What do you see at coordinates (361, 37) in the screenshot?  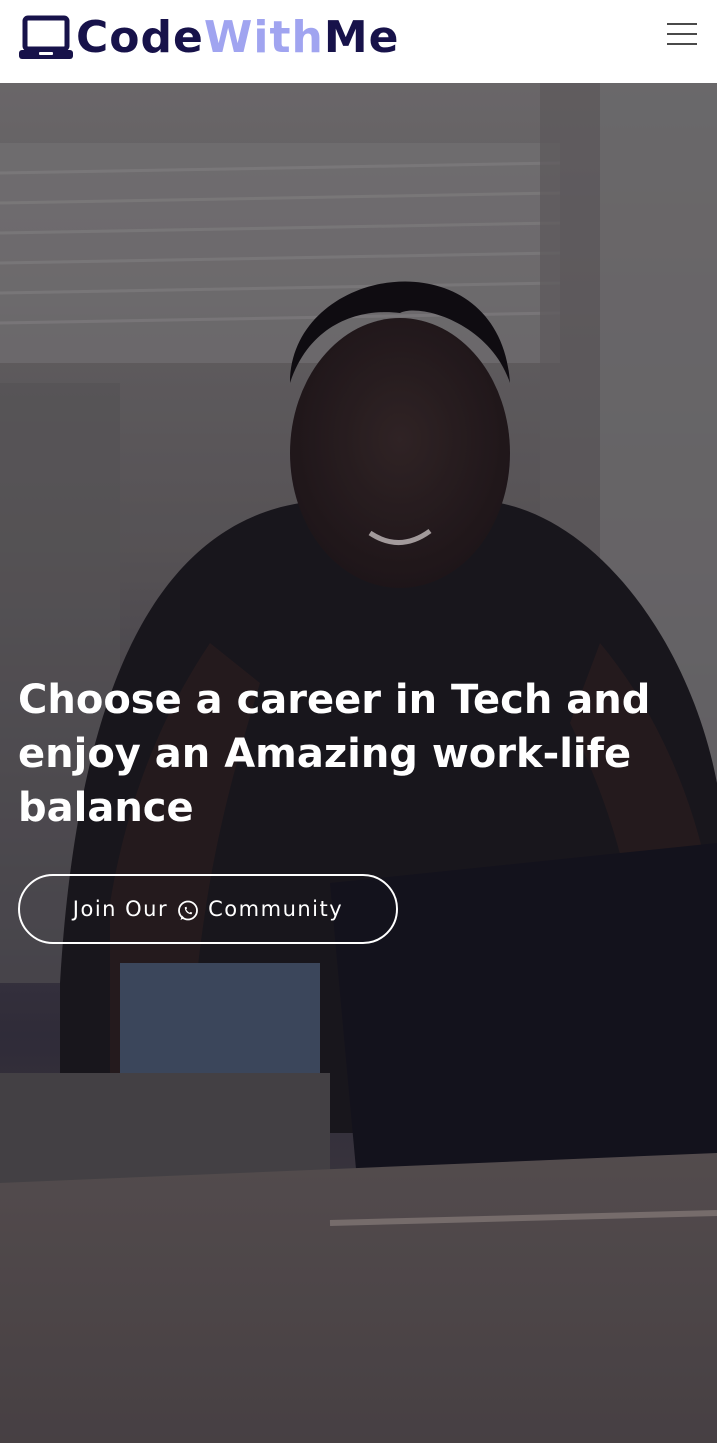 I see `brand-name-me: Me` at bounding box center [361, 37].